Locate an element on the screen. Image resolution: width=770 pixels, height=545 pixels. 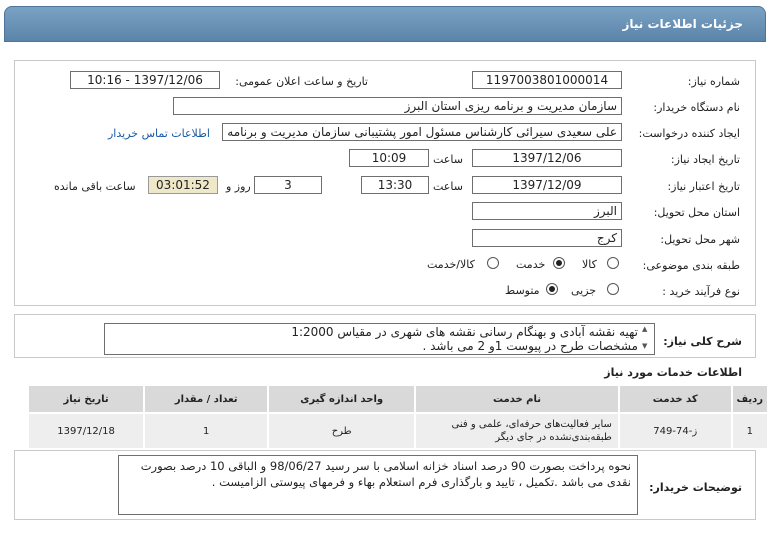
validity-date-label: تاریخ اعتبار نیاز: is located at coordinates (703, 186).